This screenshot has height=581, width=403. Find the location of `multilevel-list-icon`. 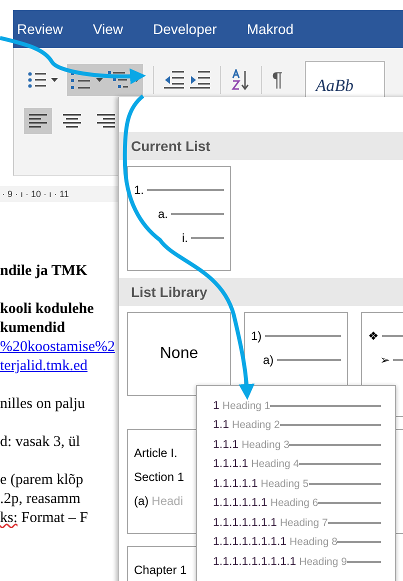

multilevel-list-icon is located at coordinates (118, 80).